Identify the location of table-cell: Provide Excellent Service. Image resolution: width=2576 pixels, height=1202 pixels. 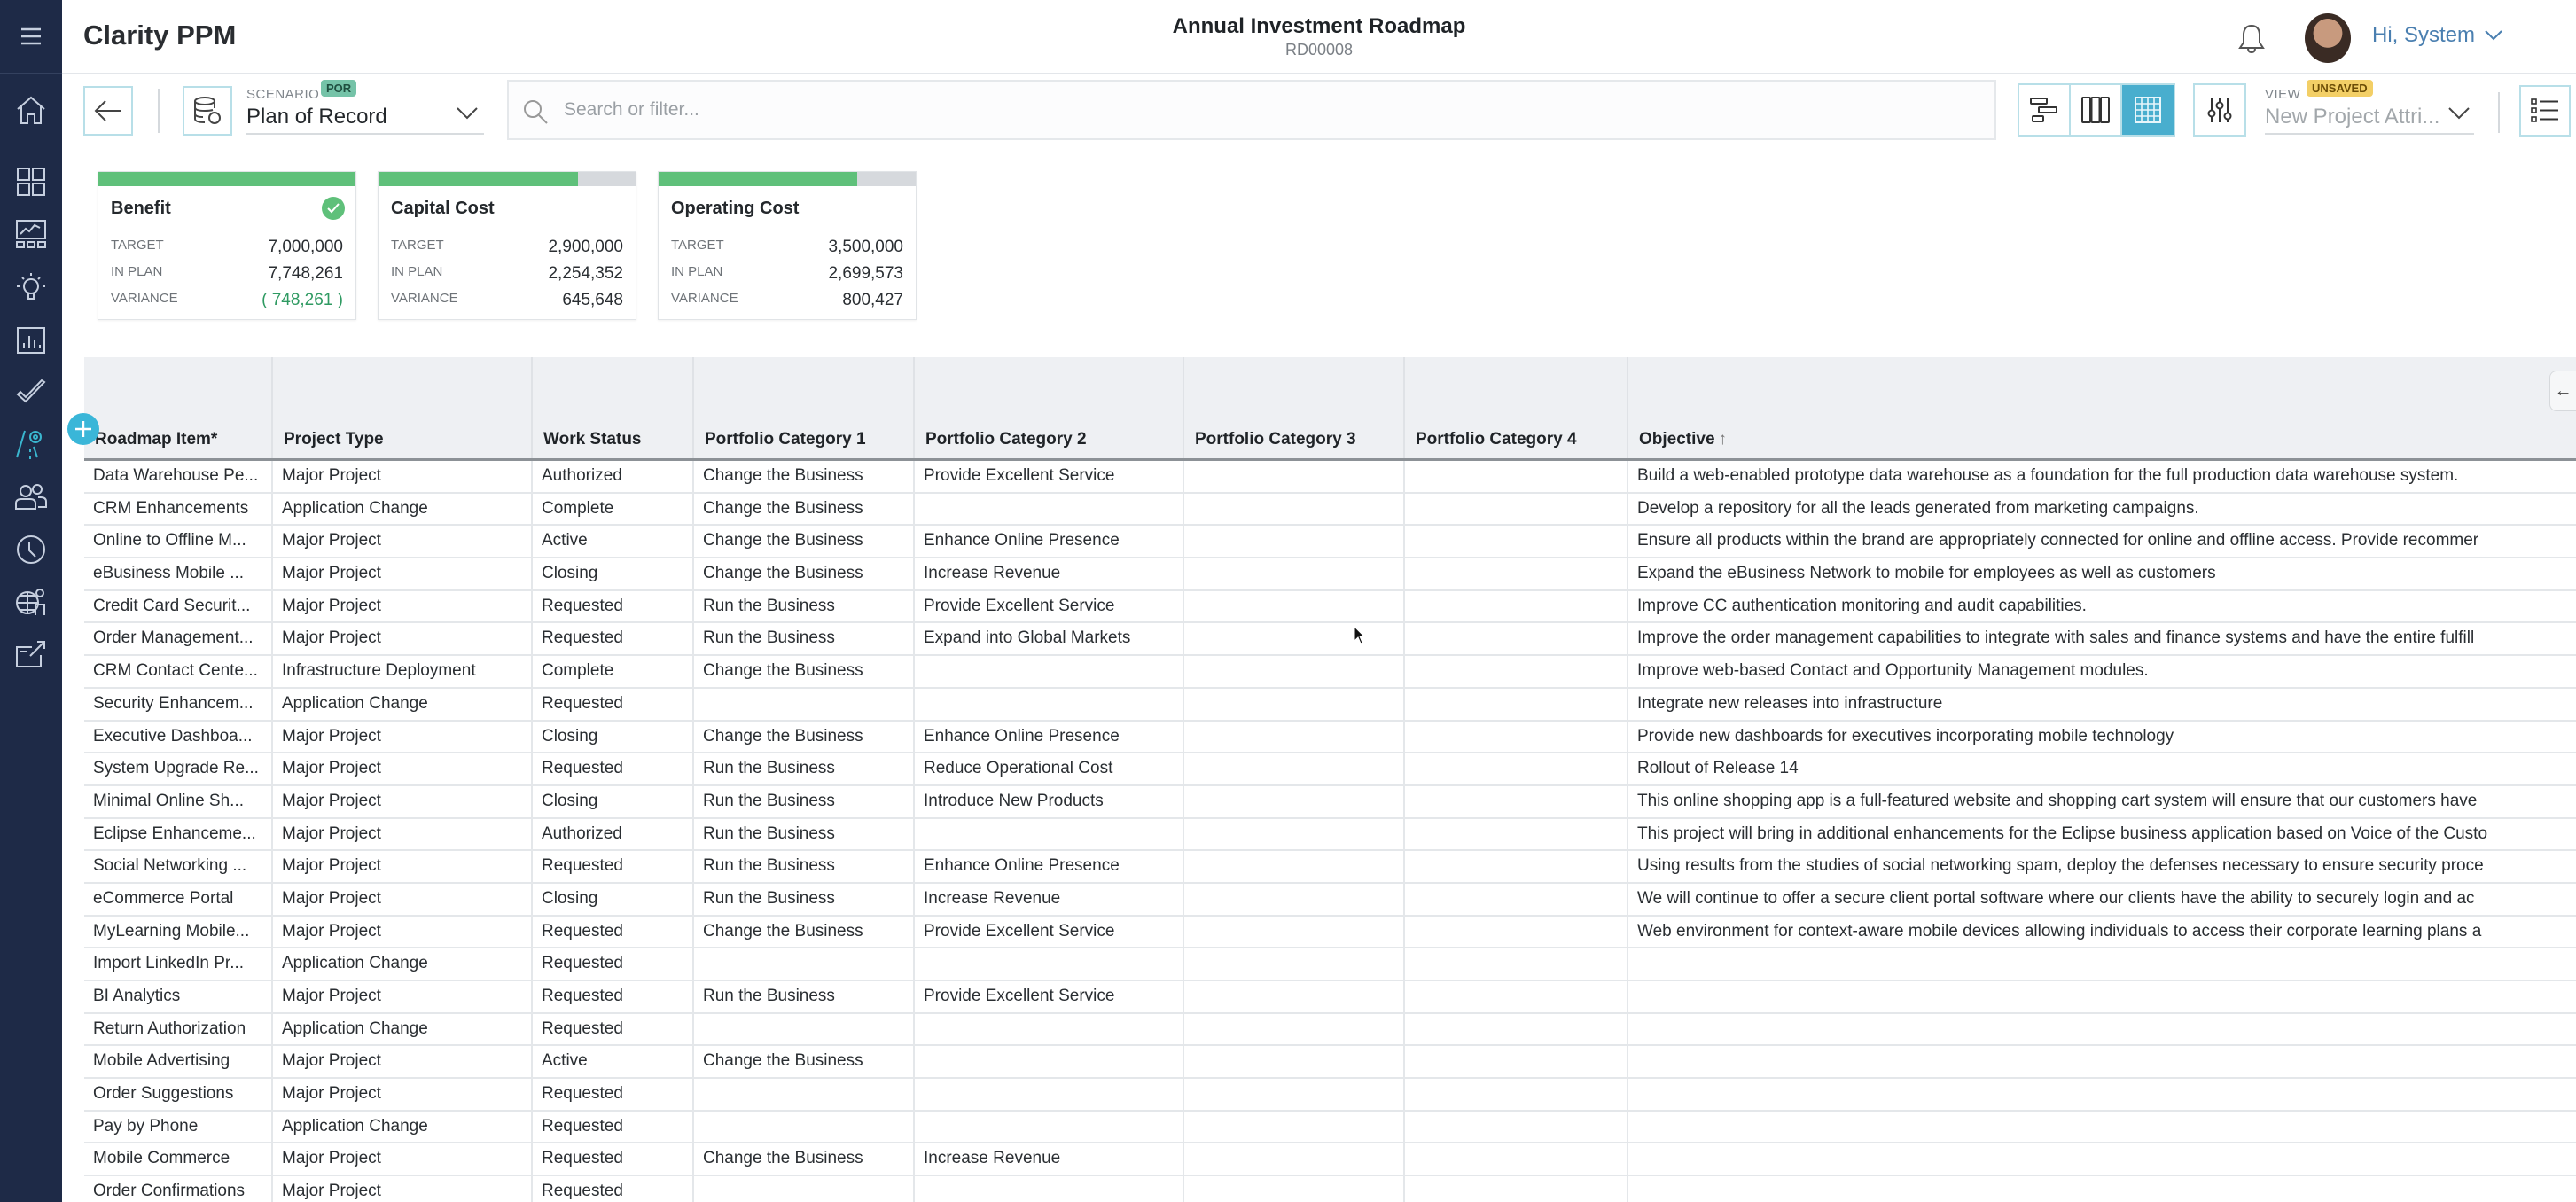
(1049, 997).